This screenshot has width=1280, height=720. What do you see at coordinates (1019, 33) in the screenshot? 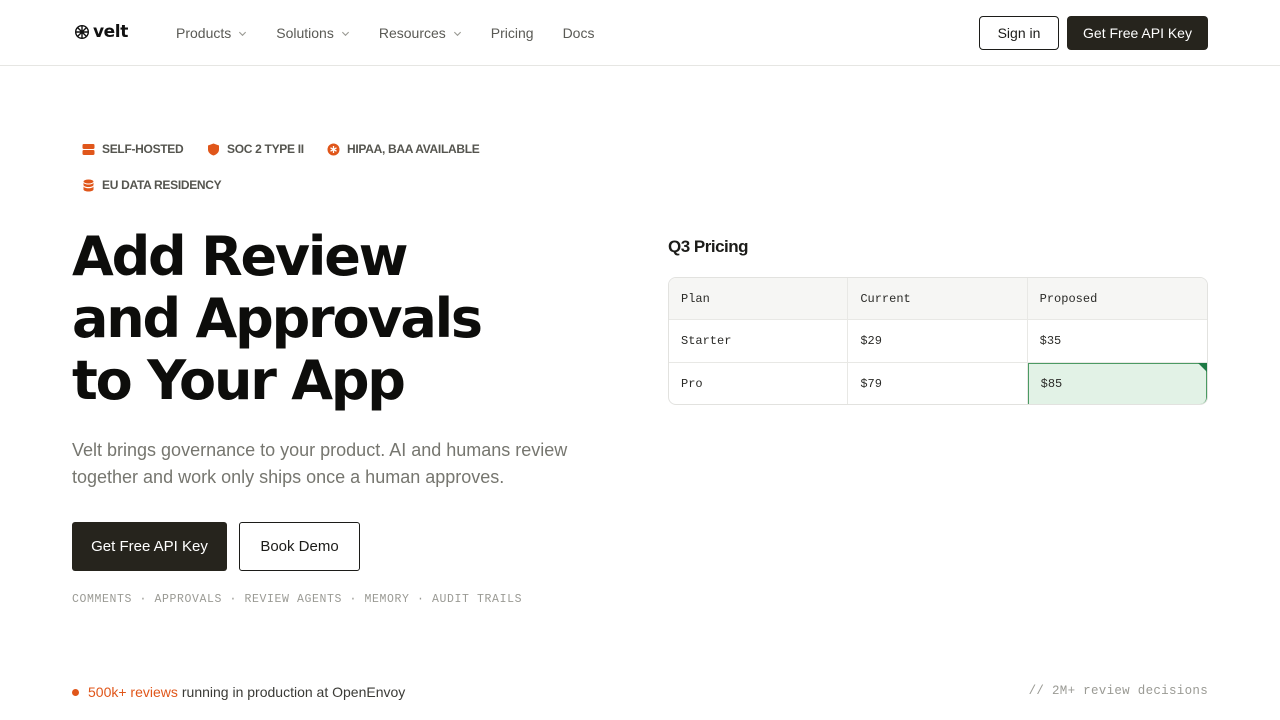
I see `sign-in-button: Sign in` at bounding box center [1019, 33].